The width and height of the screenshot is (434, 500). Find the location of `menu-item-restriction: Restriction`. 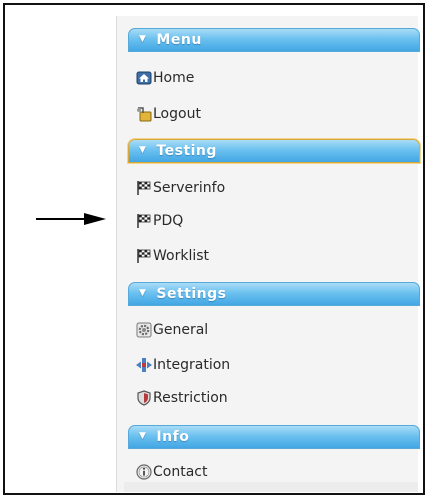

menu-item-restriction: Restriction is located at coordinates (182, 398).